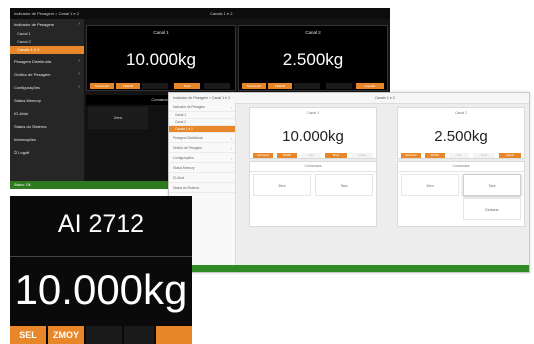 The image size is (534, 344). What do you see at coordinates (370, 86) in the screenshot?
I see `liquid-button: Liquidar` at bounding box center [370, 86].